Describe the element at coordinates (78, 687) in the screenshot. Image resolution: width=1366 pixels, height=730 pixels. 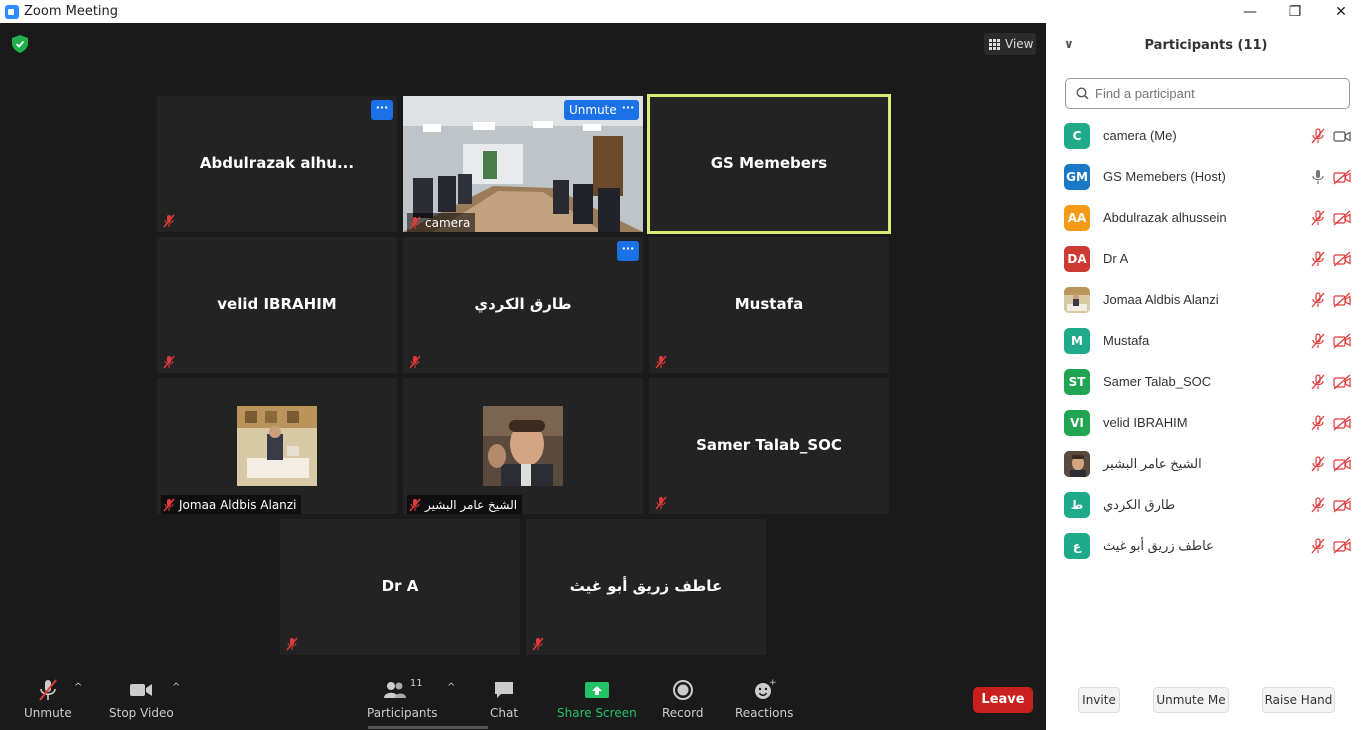
I see `audio-options-chevron-icon: ^` at that location.